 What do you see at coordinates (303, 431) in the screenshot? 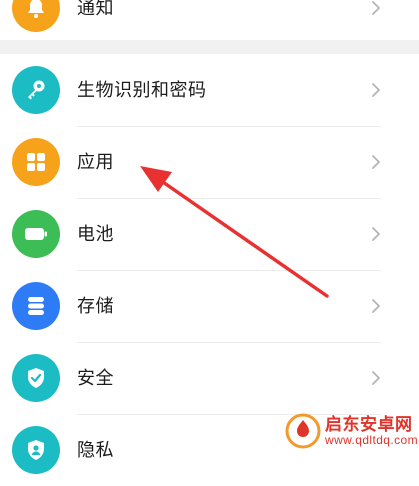
I see `watermark-logo-icon` at bounding box center [303, 431].